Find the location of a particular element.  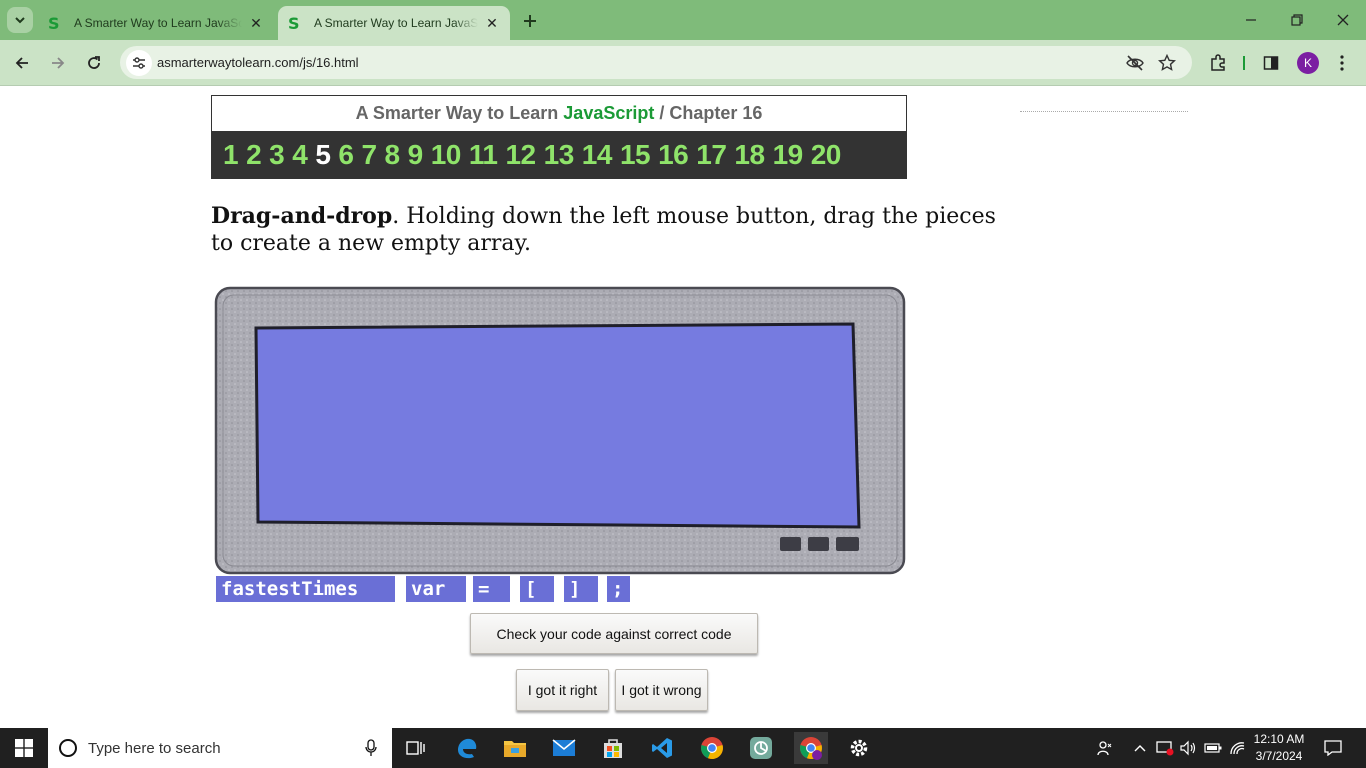

site-favicon-icon: S is located at coordinates (294, 23).